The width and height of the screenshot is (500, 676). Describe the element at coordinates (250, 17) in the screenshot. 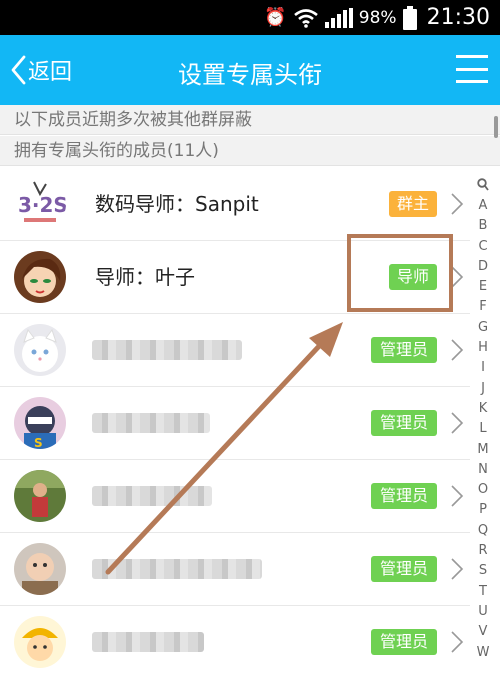

I see `status-bar: ⏰ 98% 21:30` at that location.